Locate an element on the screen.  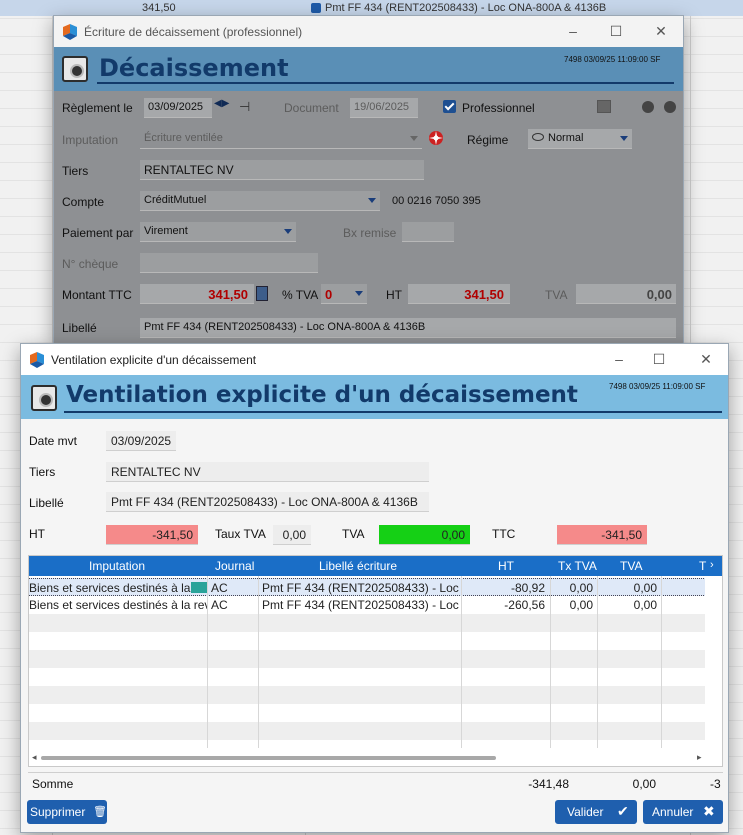
libelle-label: Libellé is located at coordinates (79, 328).